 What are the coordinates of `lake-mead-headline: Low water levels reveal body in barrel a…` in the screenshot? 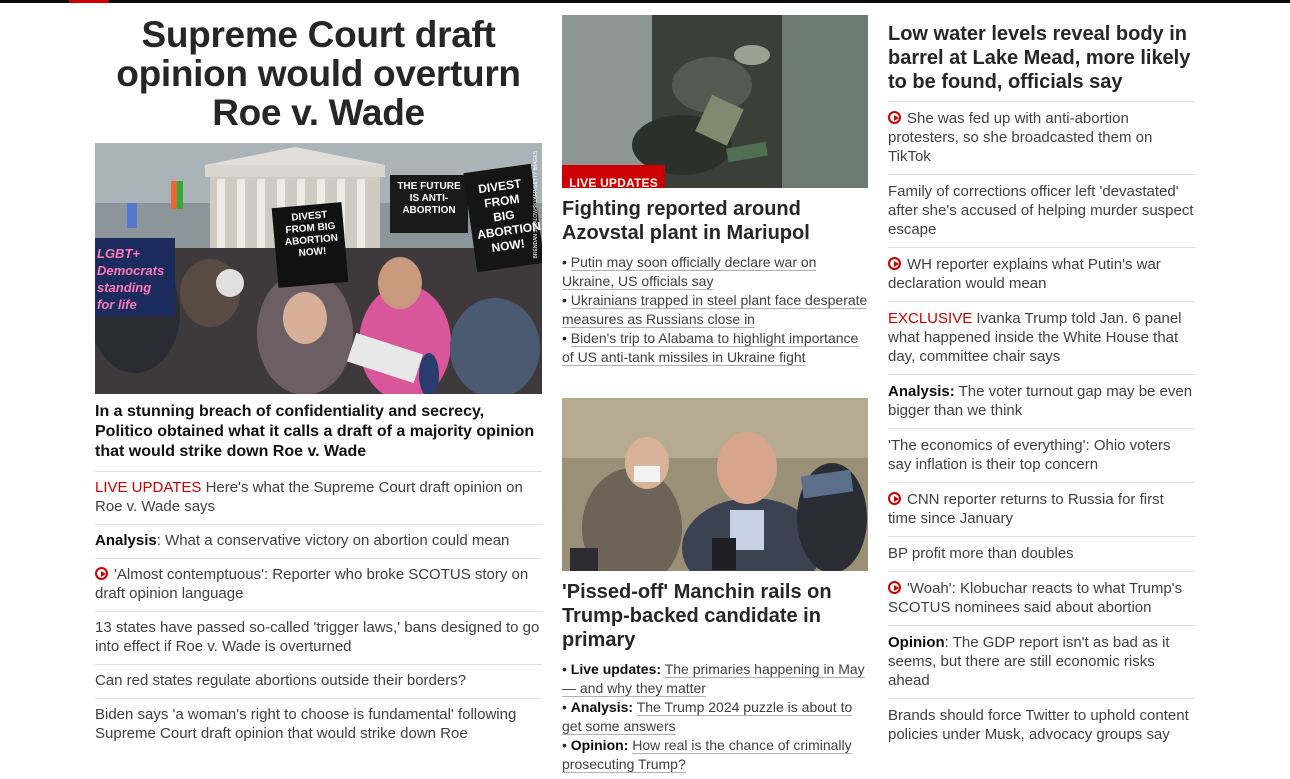 It's located at (1041, 62).